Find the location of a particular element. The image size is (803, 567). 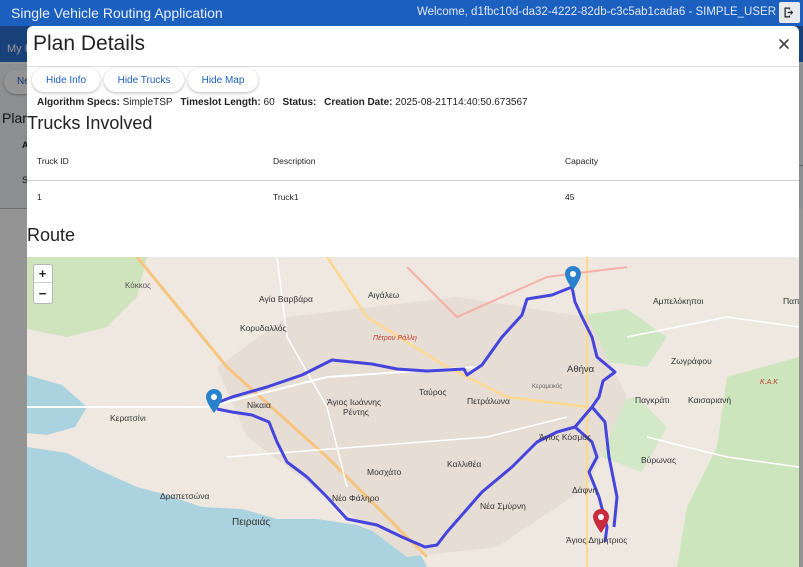

modal-title: Plan Details is located at coordinates (89, 43).